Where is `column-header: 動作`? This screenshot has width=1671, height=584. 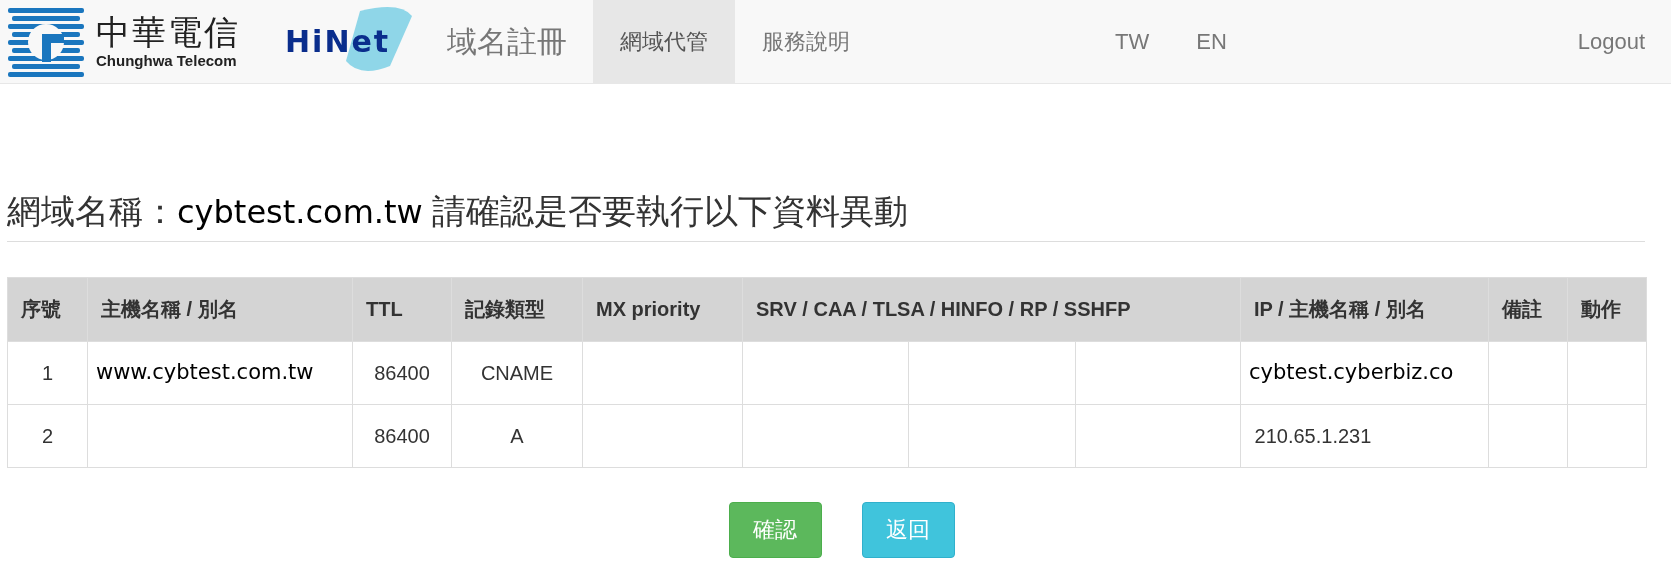 column-header: 動作 is located at coordinates (1601, 309).